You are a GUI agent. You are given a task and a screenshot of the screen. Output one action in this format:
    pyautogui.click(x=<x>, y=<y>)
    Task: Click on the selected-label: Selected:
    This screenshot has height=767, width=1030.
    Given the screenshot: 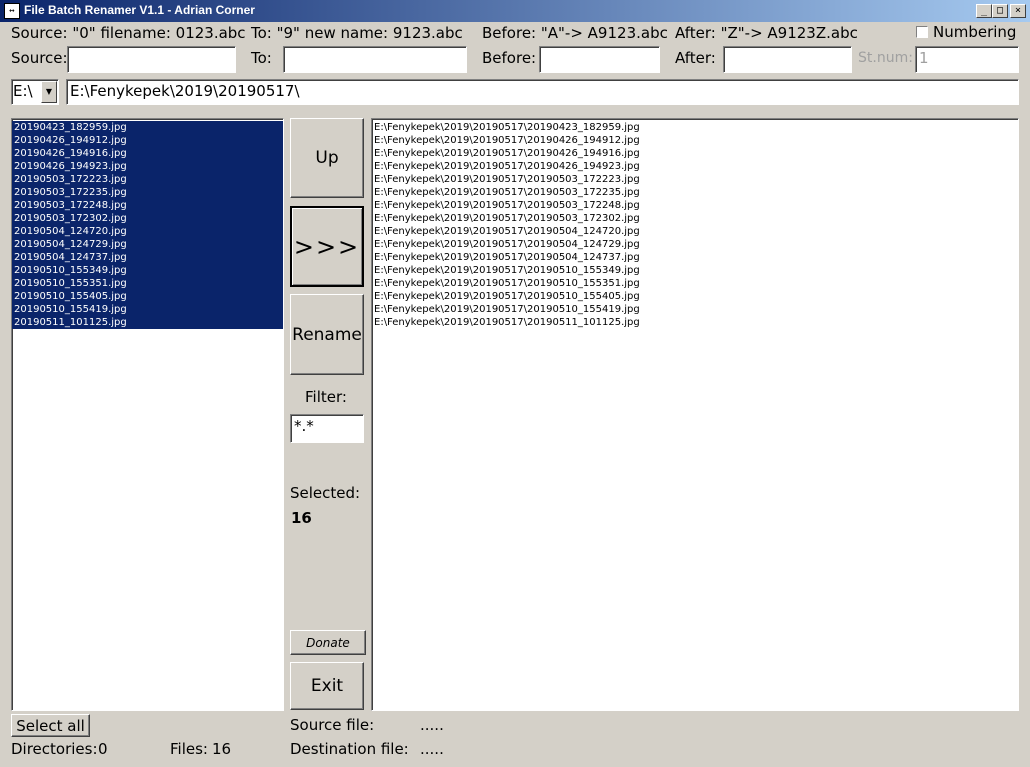 What is the action you would take?
    pyautogui.click(x=325, y=493)
    